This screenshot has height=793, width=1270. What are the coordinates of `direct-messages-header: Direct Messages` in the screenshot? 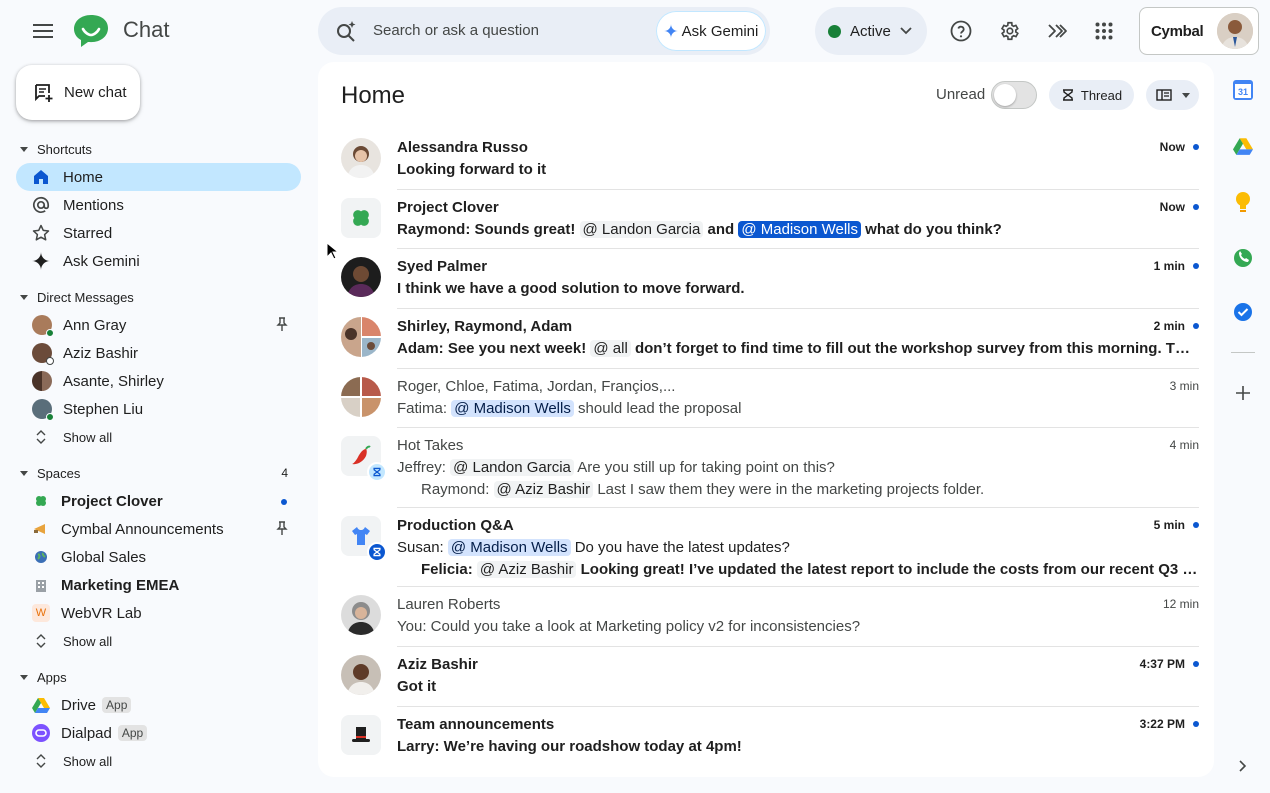 It's located at (156, 297).